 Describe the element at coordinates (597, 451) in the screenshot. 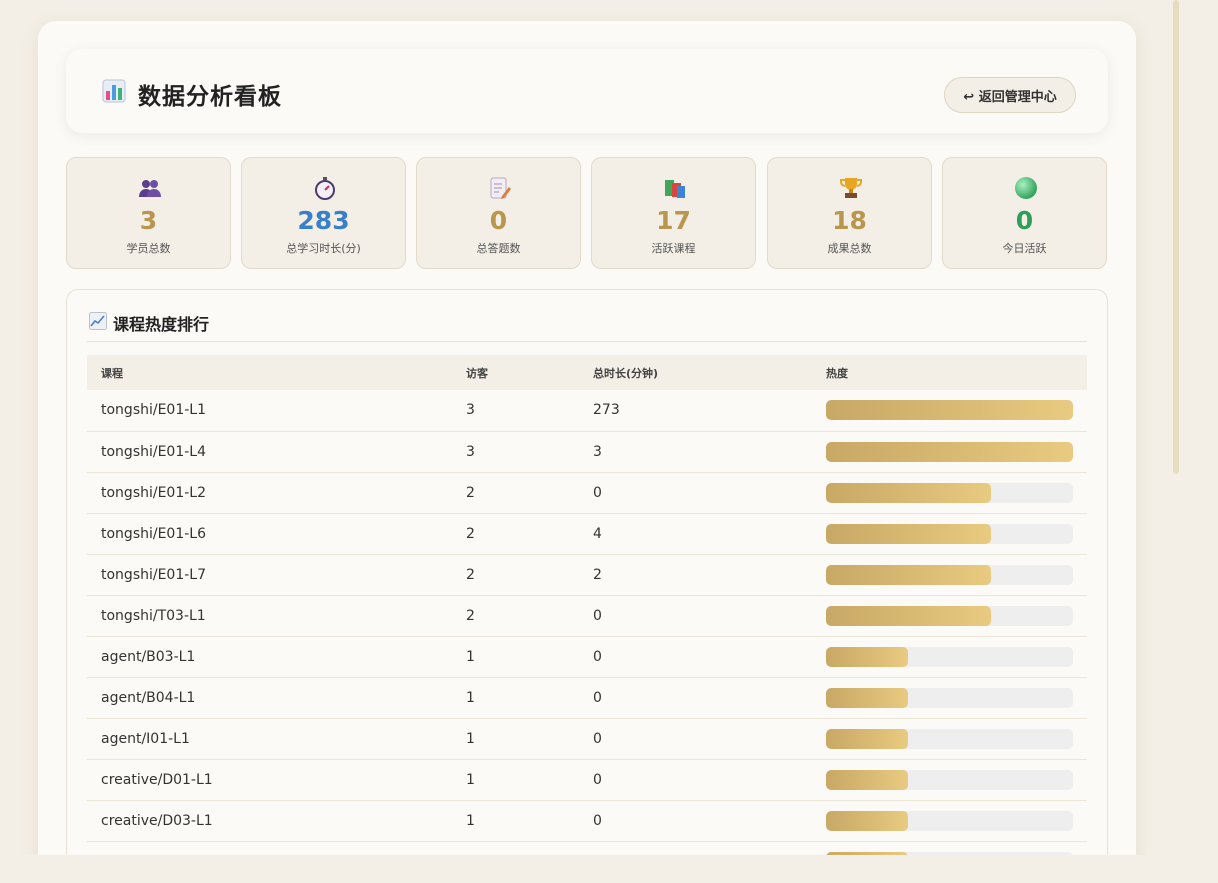

I see `duration-cell: 3` at that location.